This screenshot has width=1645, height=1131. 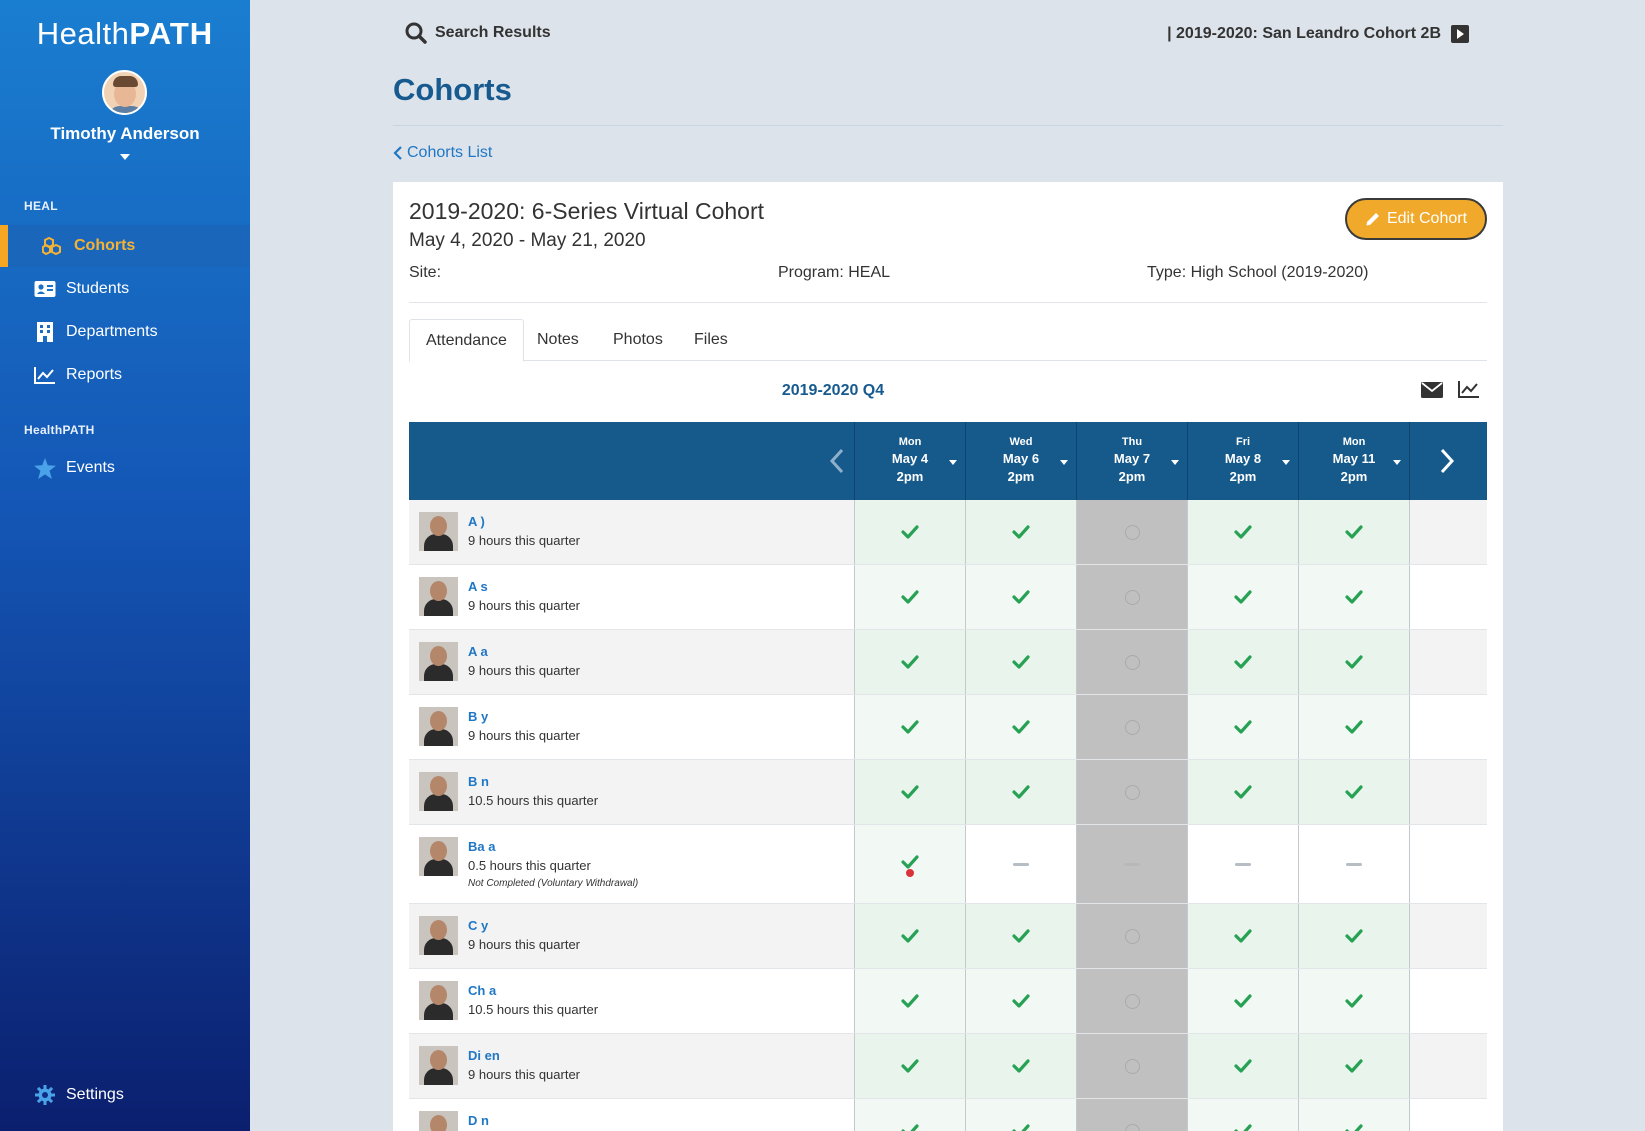 I want to click on student-name-link: A a, so click(x=478, y=651).